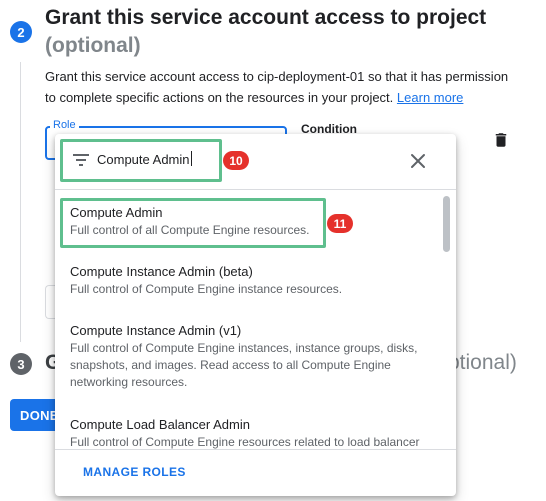 This screenshot has height=501, width=546. I want to click on dropdown-footer: MANAGE ROLES, so click(255, 472).